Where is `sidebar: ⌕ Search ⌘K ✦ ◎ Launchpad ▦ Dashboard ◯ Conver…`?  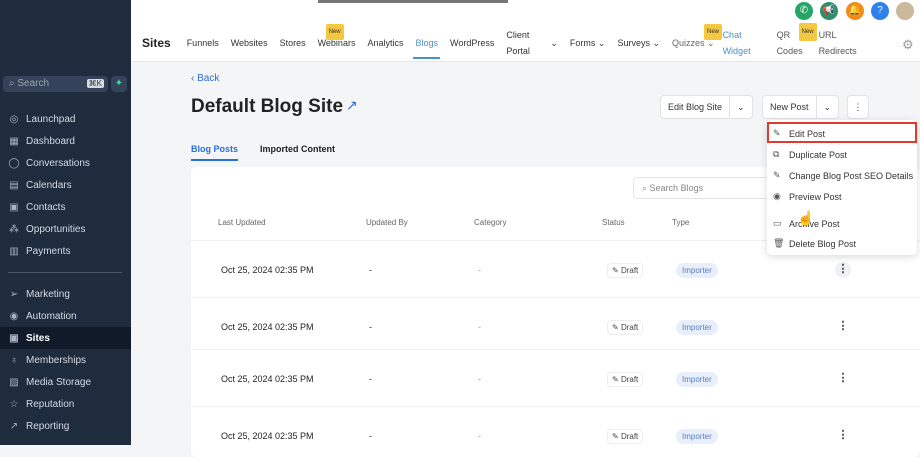 sidebar: ⌕ Search ⌘K ✦ ◎ Launchpad ▦ Dashboard ◯ Conver… is located at coordinates (65, 222).